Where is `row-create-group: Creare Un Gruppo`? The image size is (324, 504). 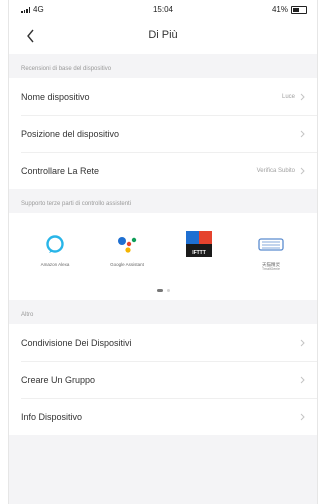 row-create-group: Creare Un Gruppo is located at coordinates (163, 379).